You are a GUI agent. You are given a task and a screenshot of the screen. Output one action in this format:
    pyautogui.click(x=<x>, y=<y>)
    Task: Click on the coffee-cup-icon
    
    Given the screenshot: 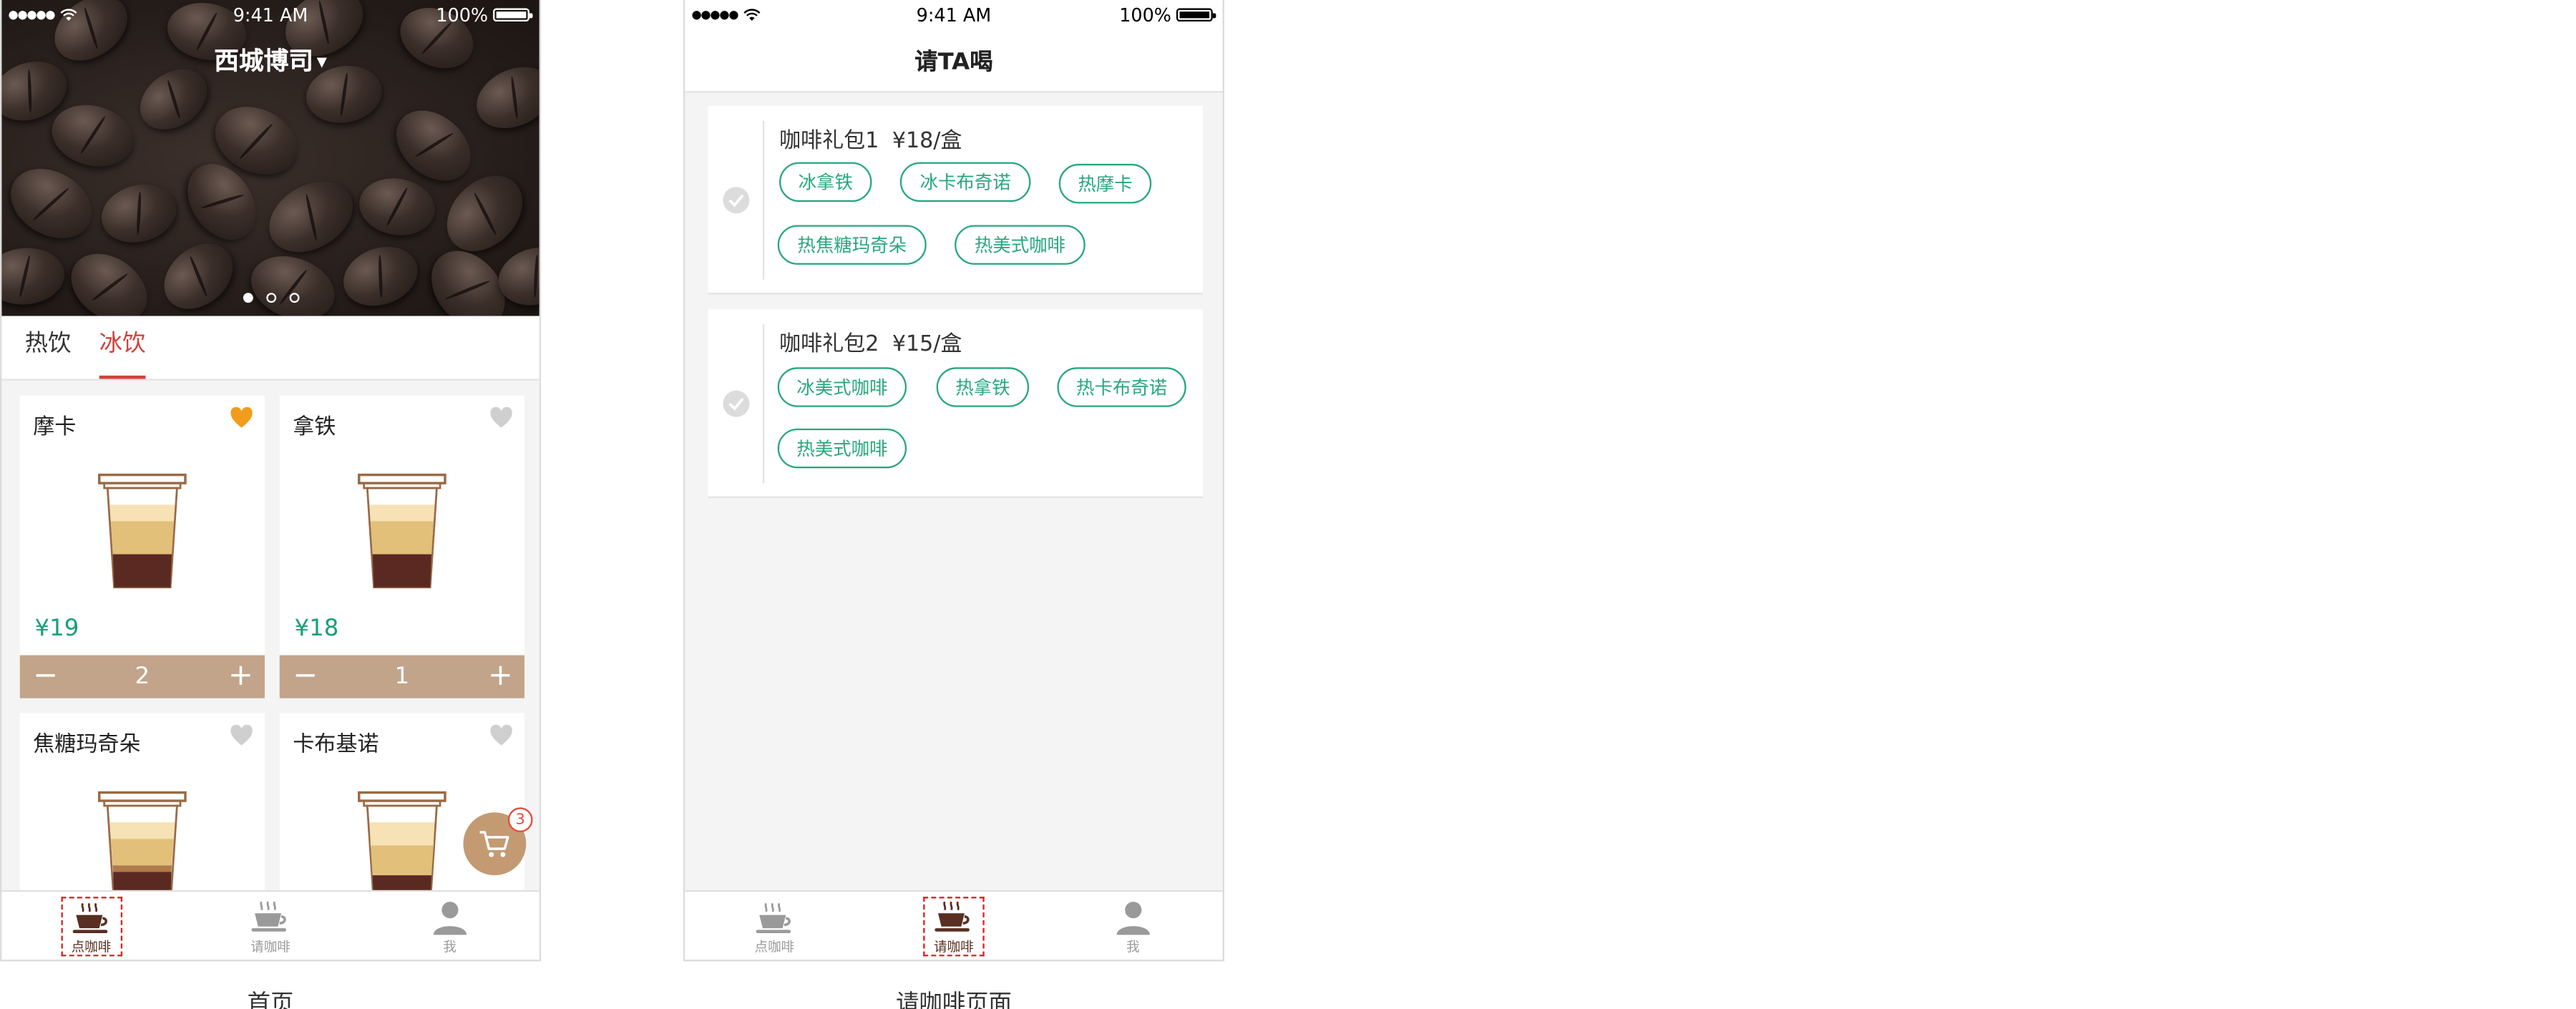 What is the action you would take?
    pyautogui.click(x=773, y=918)
    